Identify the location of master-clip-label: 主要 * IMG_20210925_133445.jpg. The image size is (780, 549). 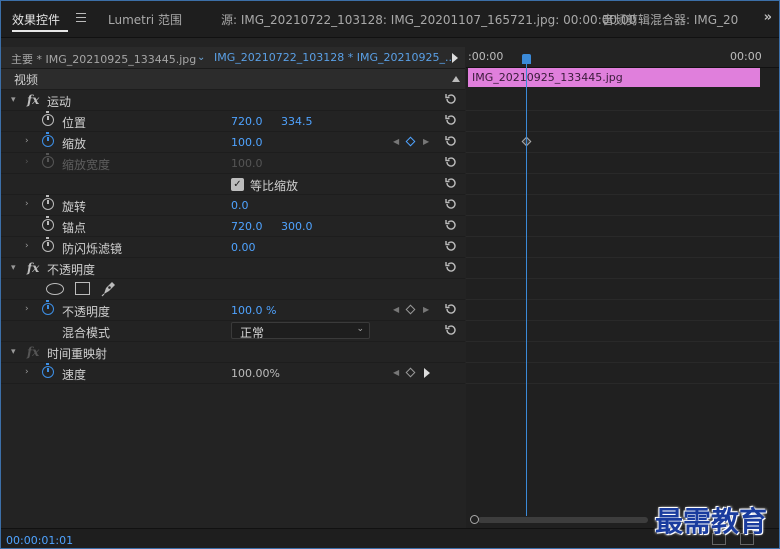
(103, 59).